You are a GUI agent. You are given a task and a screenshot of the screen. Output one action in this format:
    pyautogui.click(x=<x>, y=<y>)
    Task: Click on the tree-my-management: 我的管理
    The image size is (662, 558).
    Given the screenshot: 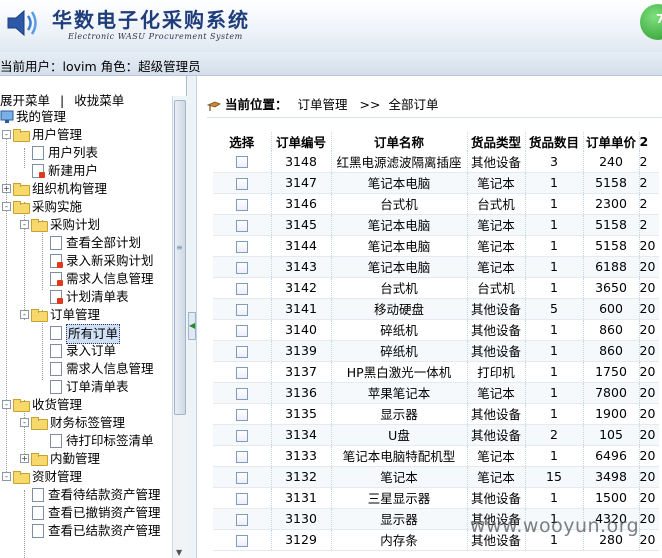 What is the action you would take?
    pyautogui.click(x=33, y=117)
    